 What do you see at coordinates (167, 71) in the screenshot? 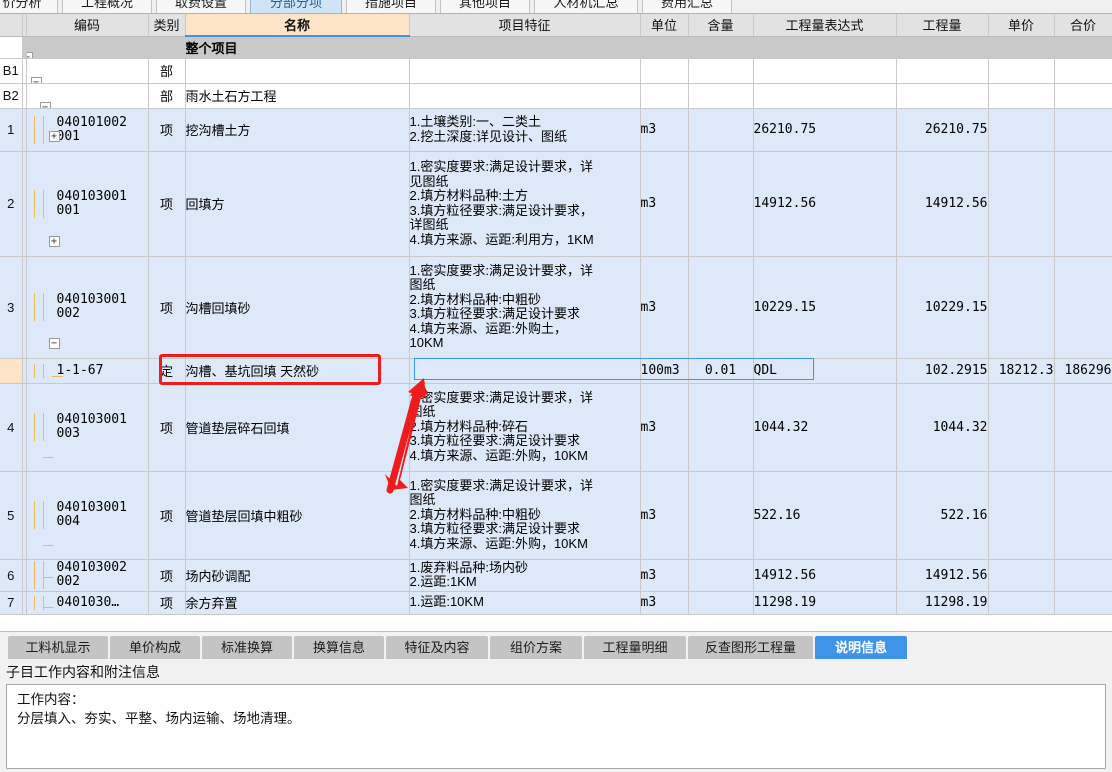
I see `cell-type: 部` at bounding box center [167, 71].